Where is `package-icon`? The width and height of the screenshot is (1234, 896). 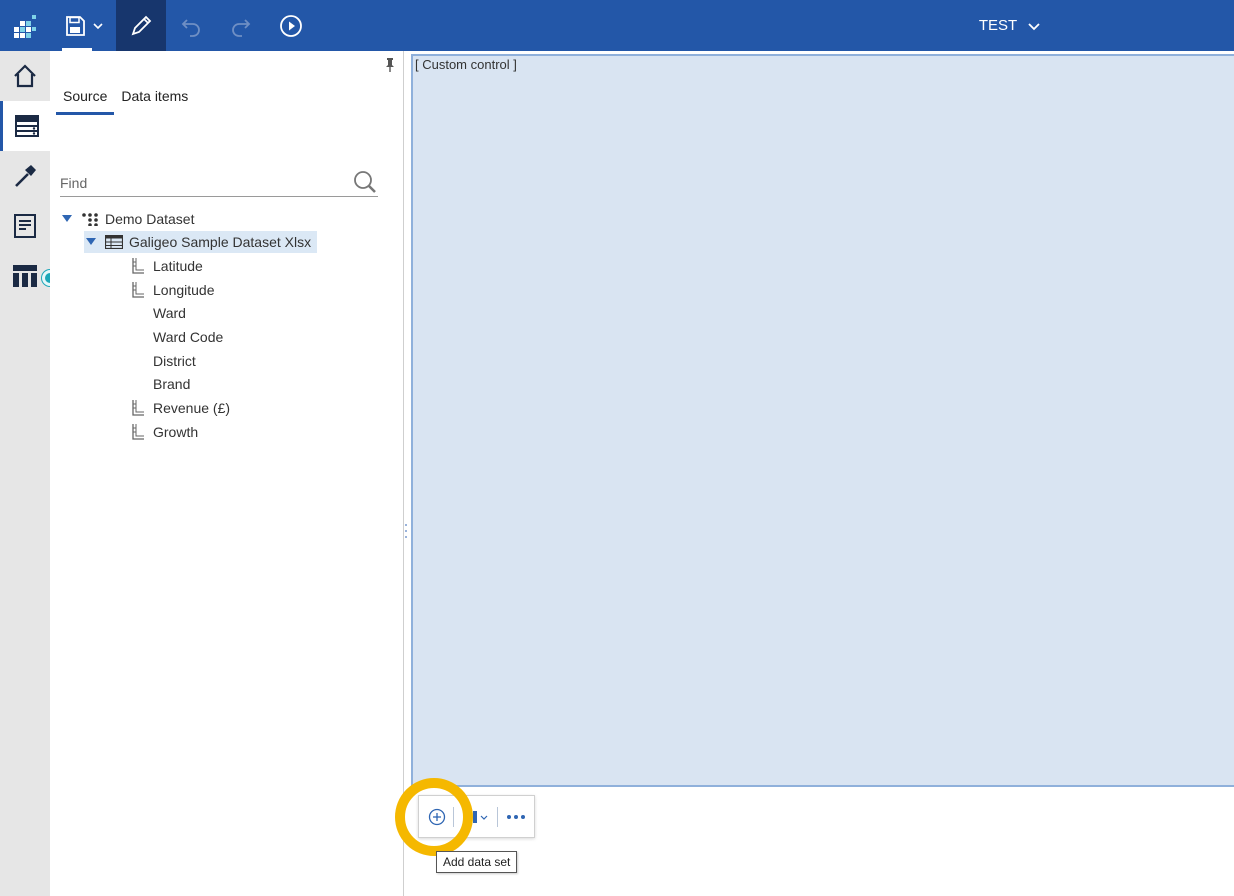
package-icon is located at coordinates (90, 219).